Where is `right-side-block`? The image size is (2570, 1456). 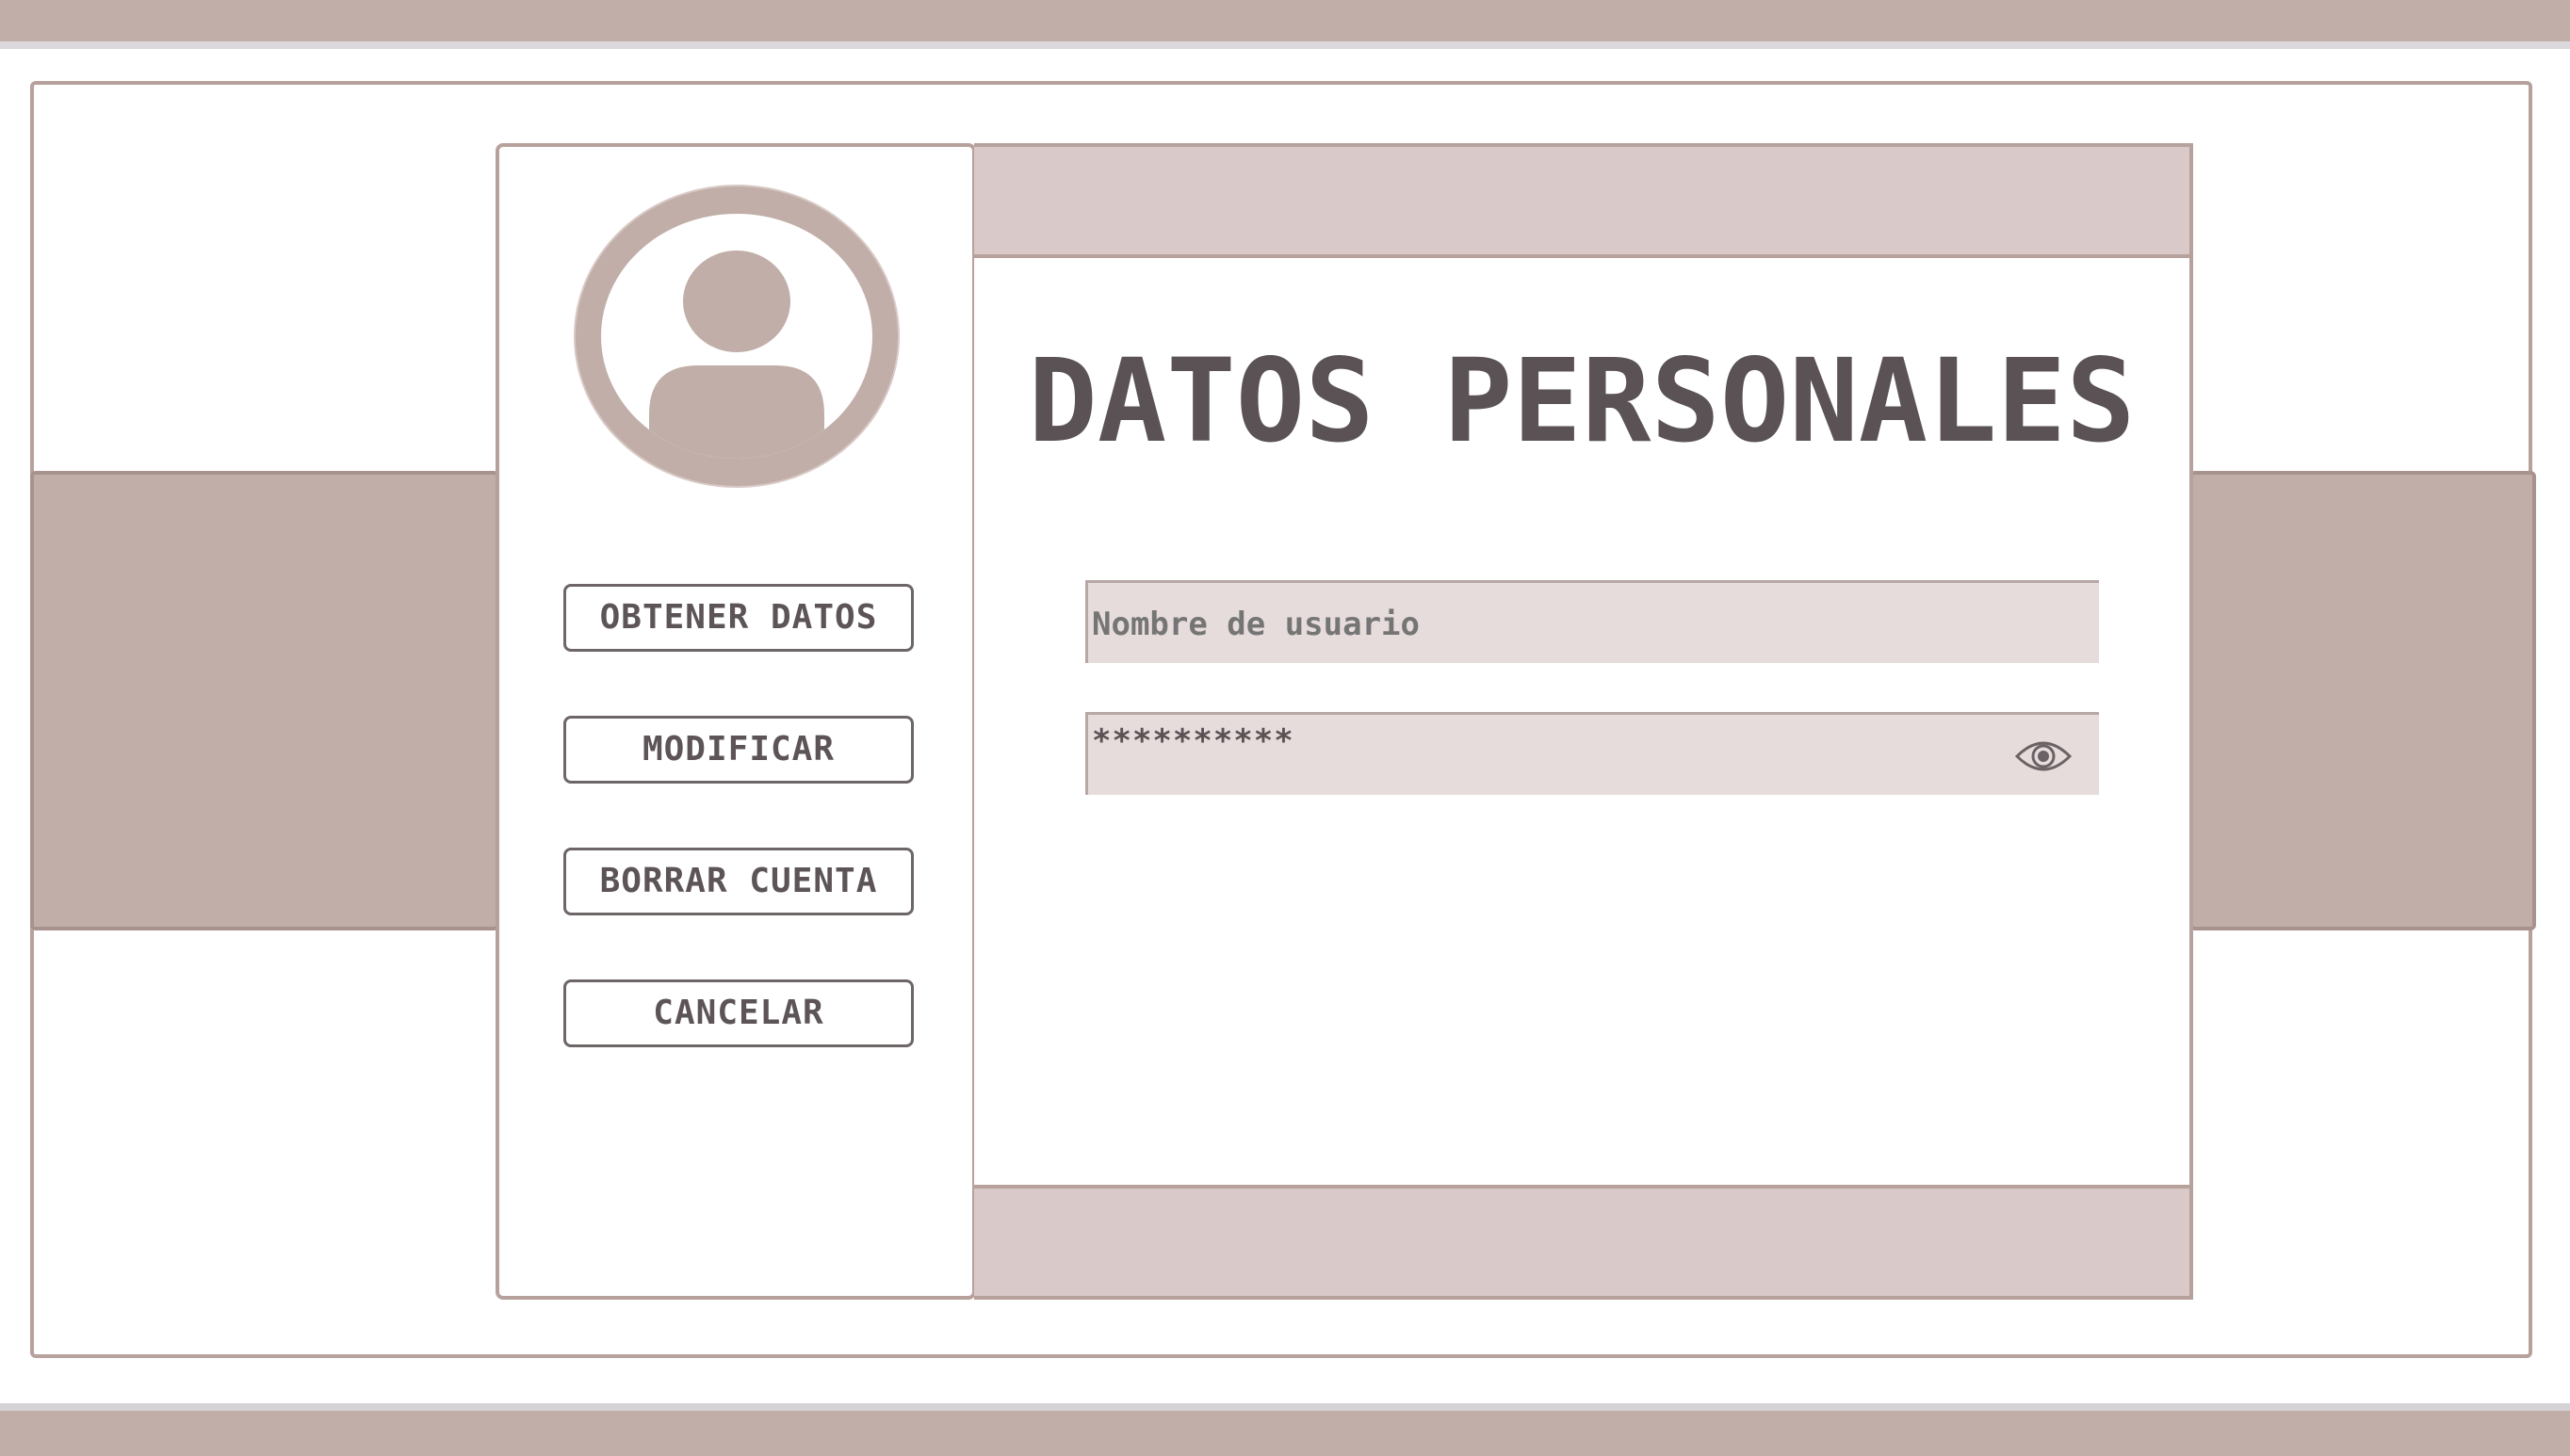
right-side-block is located at coordinates (2363, 700).